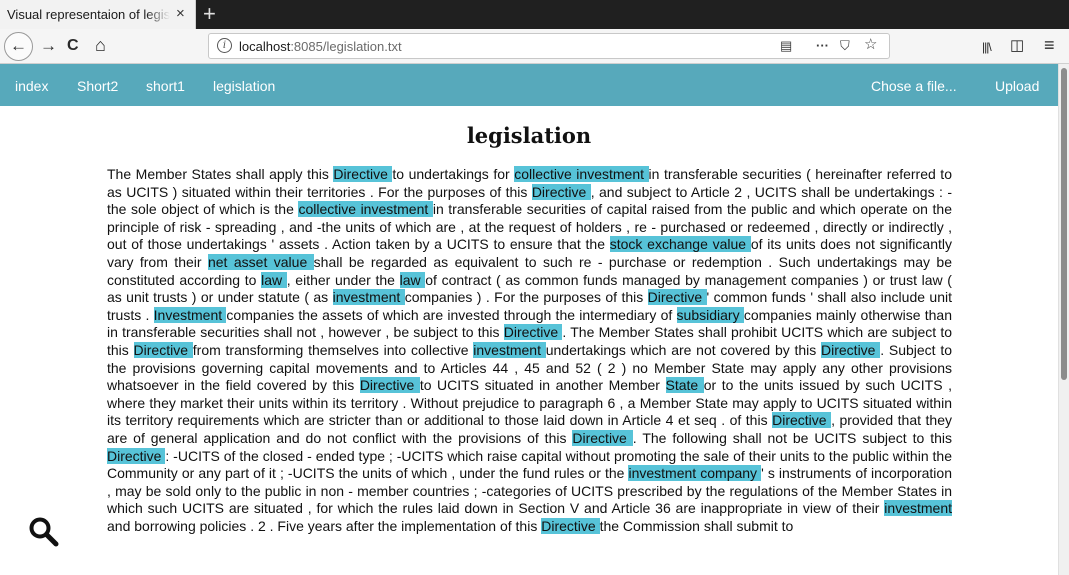 Image resolution: width=1069 pixels, height=575 pixels. Describe the element at coordinates (73, 46) in the screenshot. I see `reload-icon: C` at that location.